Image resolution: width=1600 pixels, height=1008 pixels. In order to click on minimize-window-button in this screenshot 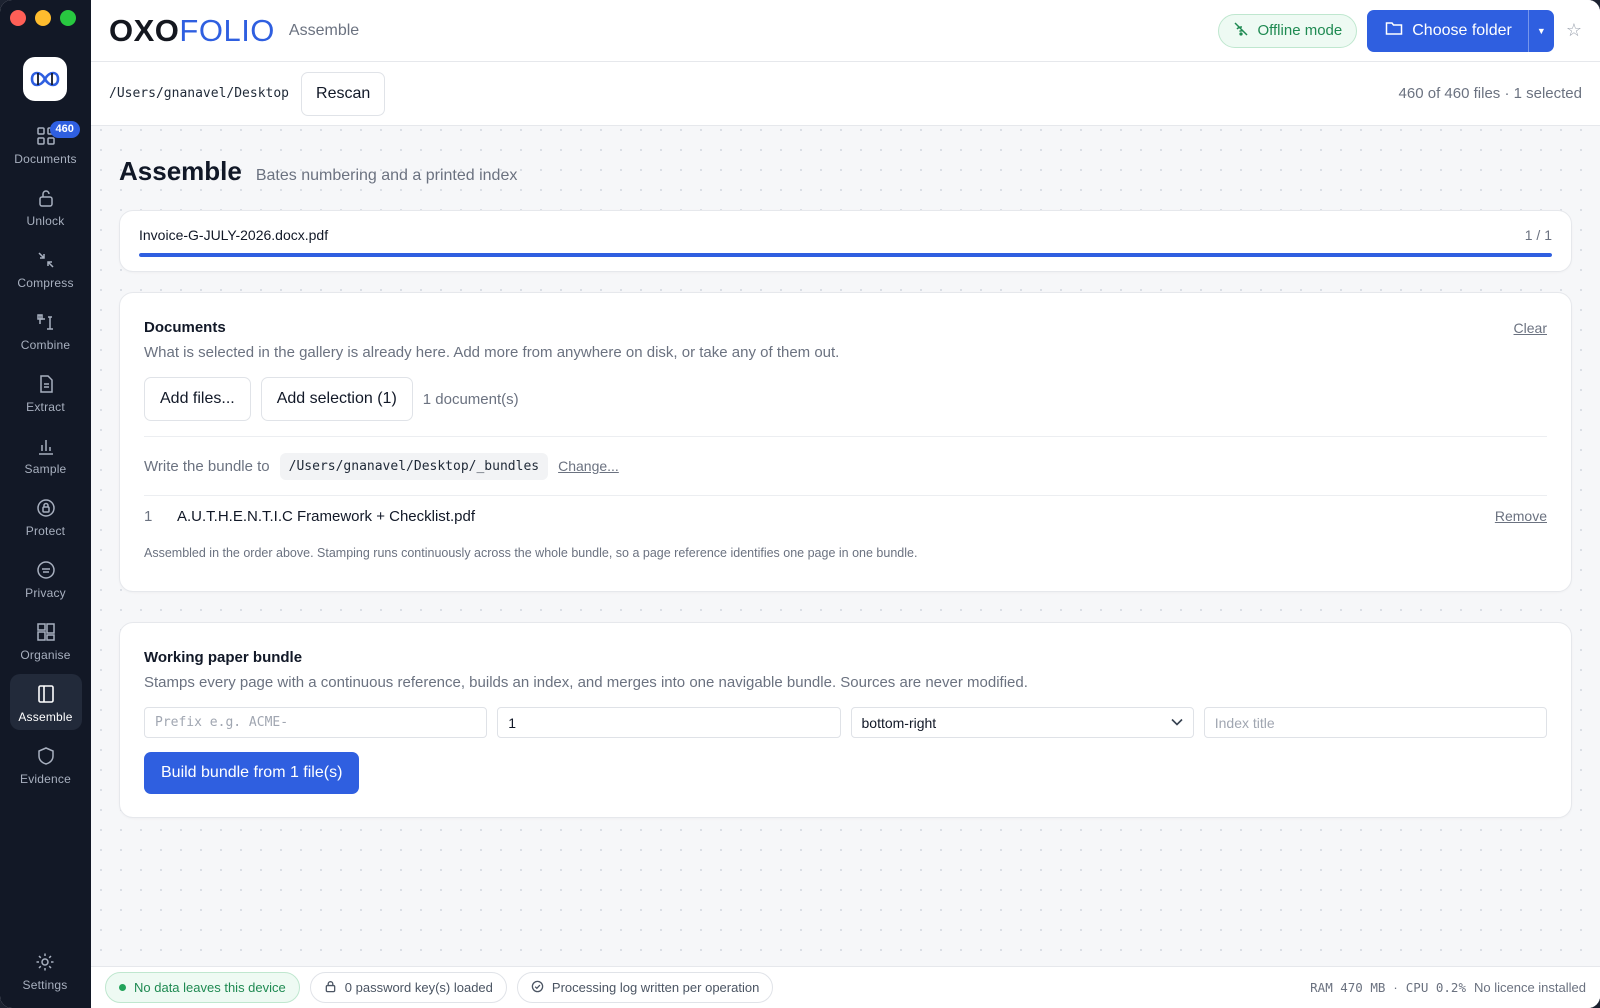, I will do `click(43, 18)`.